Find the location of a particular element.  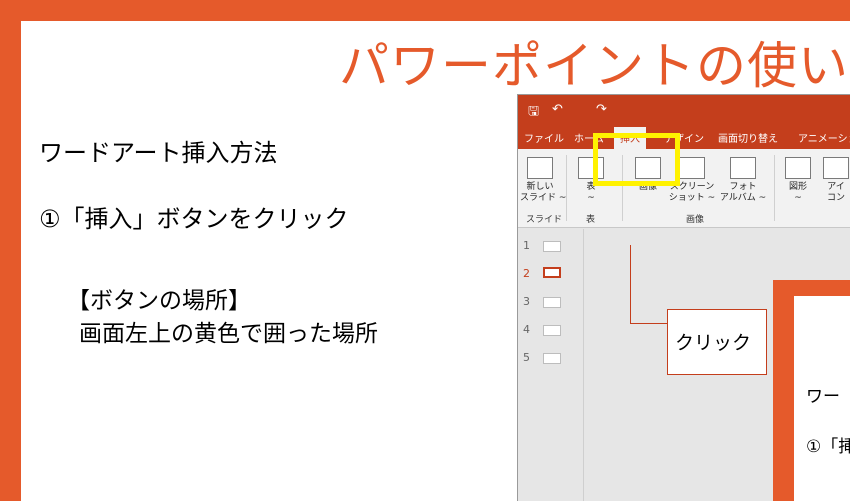

title-bar: 🖫 ↶ ↷ is located at coordinates (684, 109).